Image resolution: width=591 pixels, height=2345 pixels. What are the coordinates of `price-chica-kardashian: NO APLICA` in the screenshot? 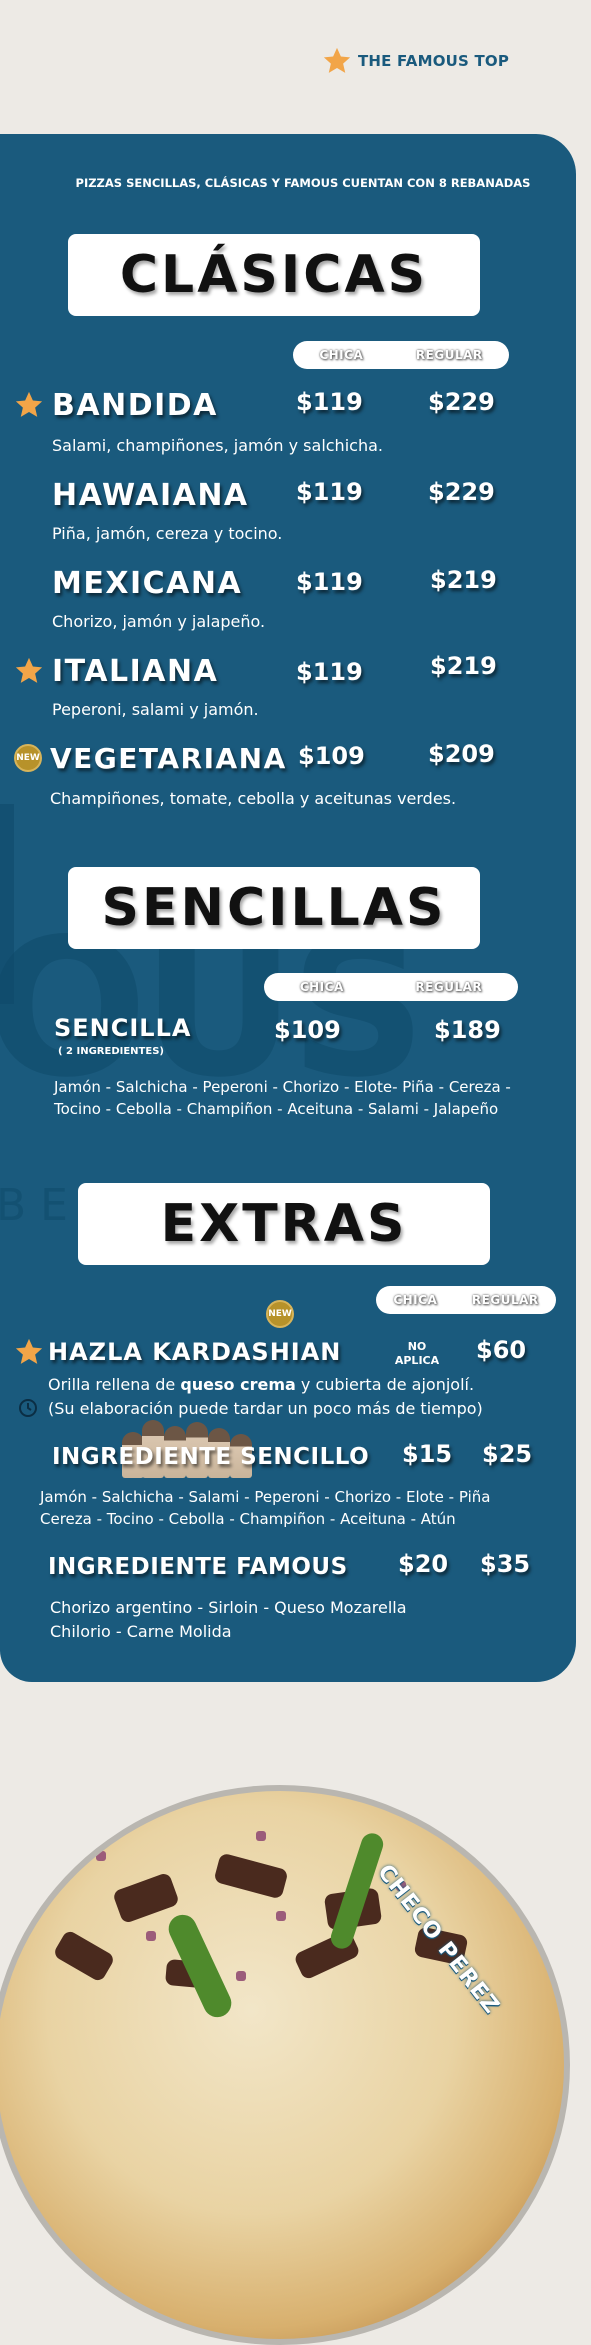 It's located at (417, 1354).